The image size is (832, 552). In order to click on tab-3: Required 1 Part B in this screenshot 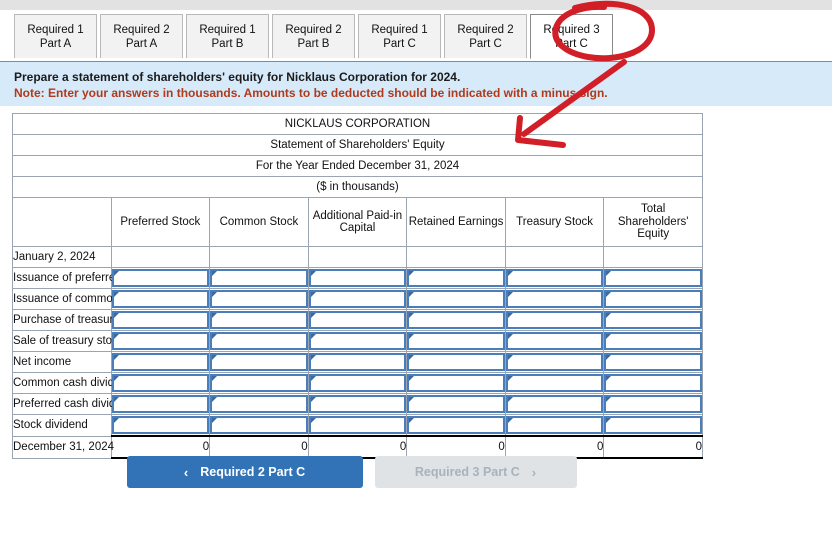, I will do `click(227, 36)`.